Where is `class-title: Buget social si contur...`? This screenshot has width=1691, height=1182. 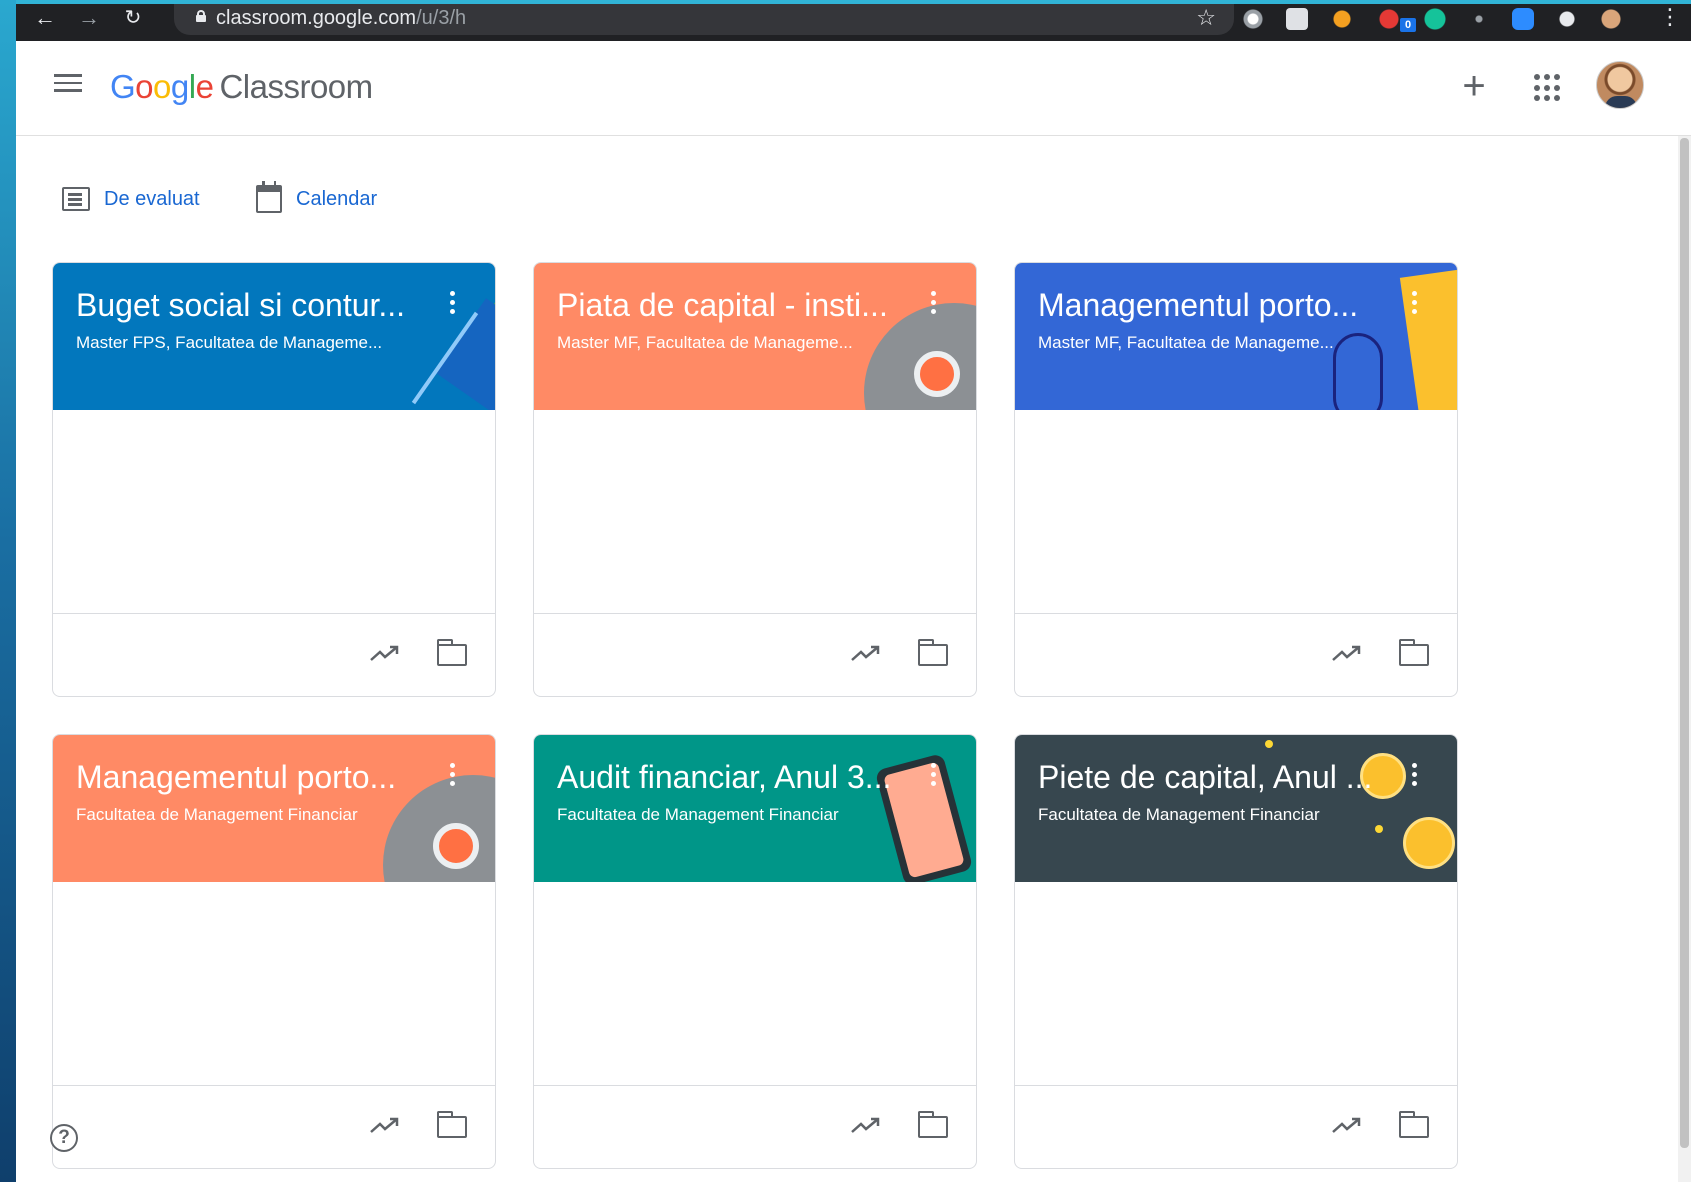 class-title: Buget social si contur... is located at coordinates (246, 305).